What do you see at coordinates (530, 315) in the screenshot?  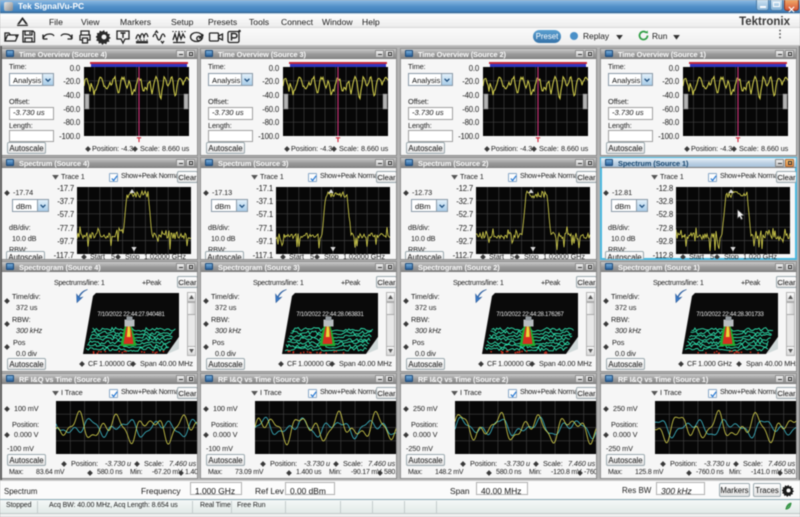 I see `svg-text: 7/10/2022 22:44:28.176267` at bounding box center [530, 315].